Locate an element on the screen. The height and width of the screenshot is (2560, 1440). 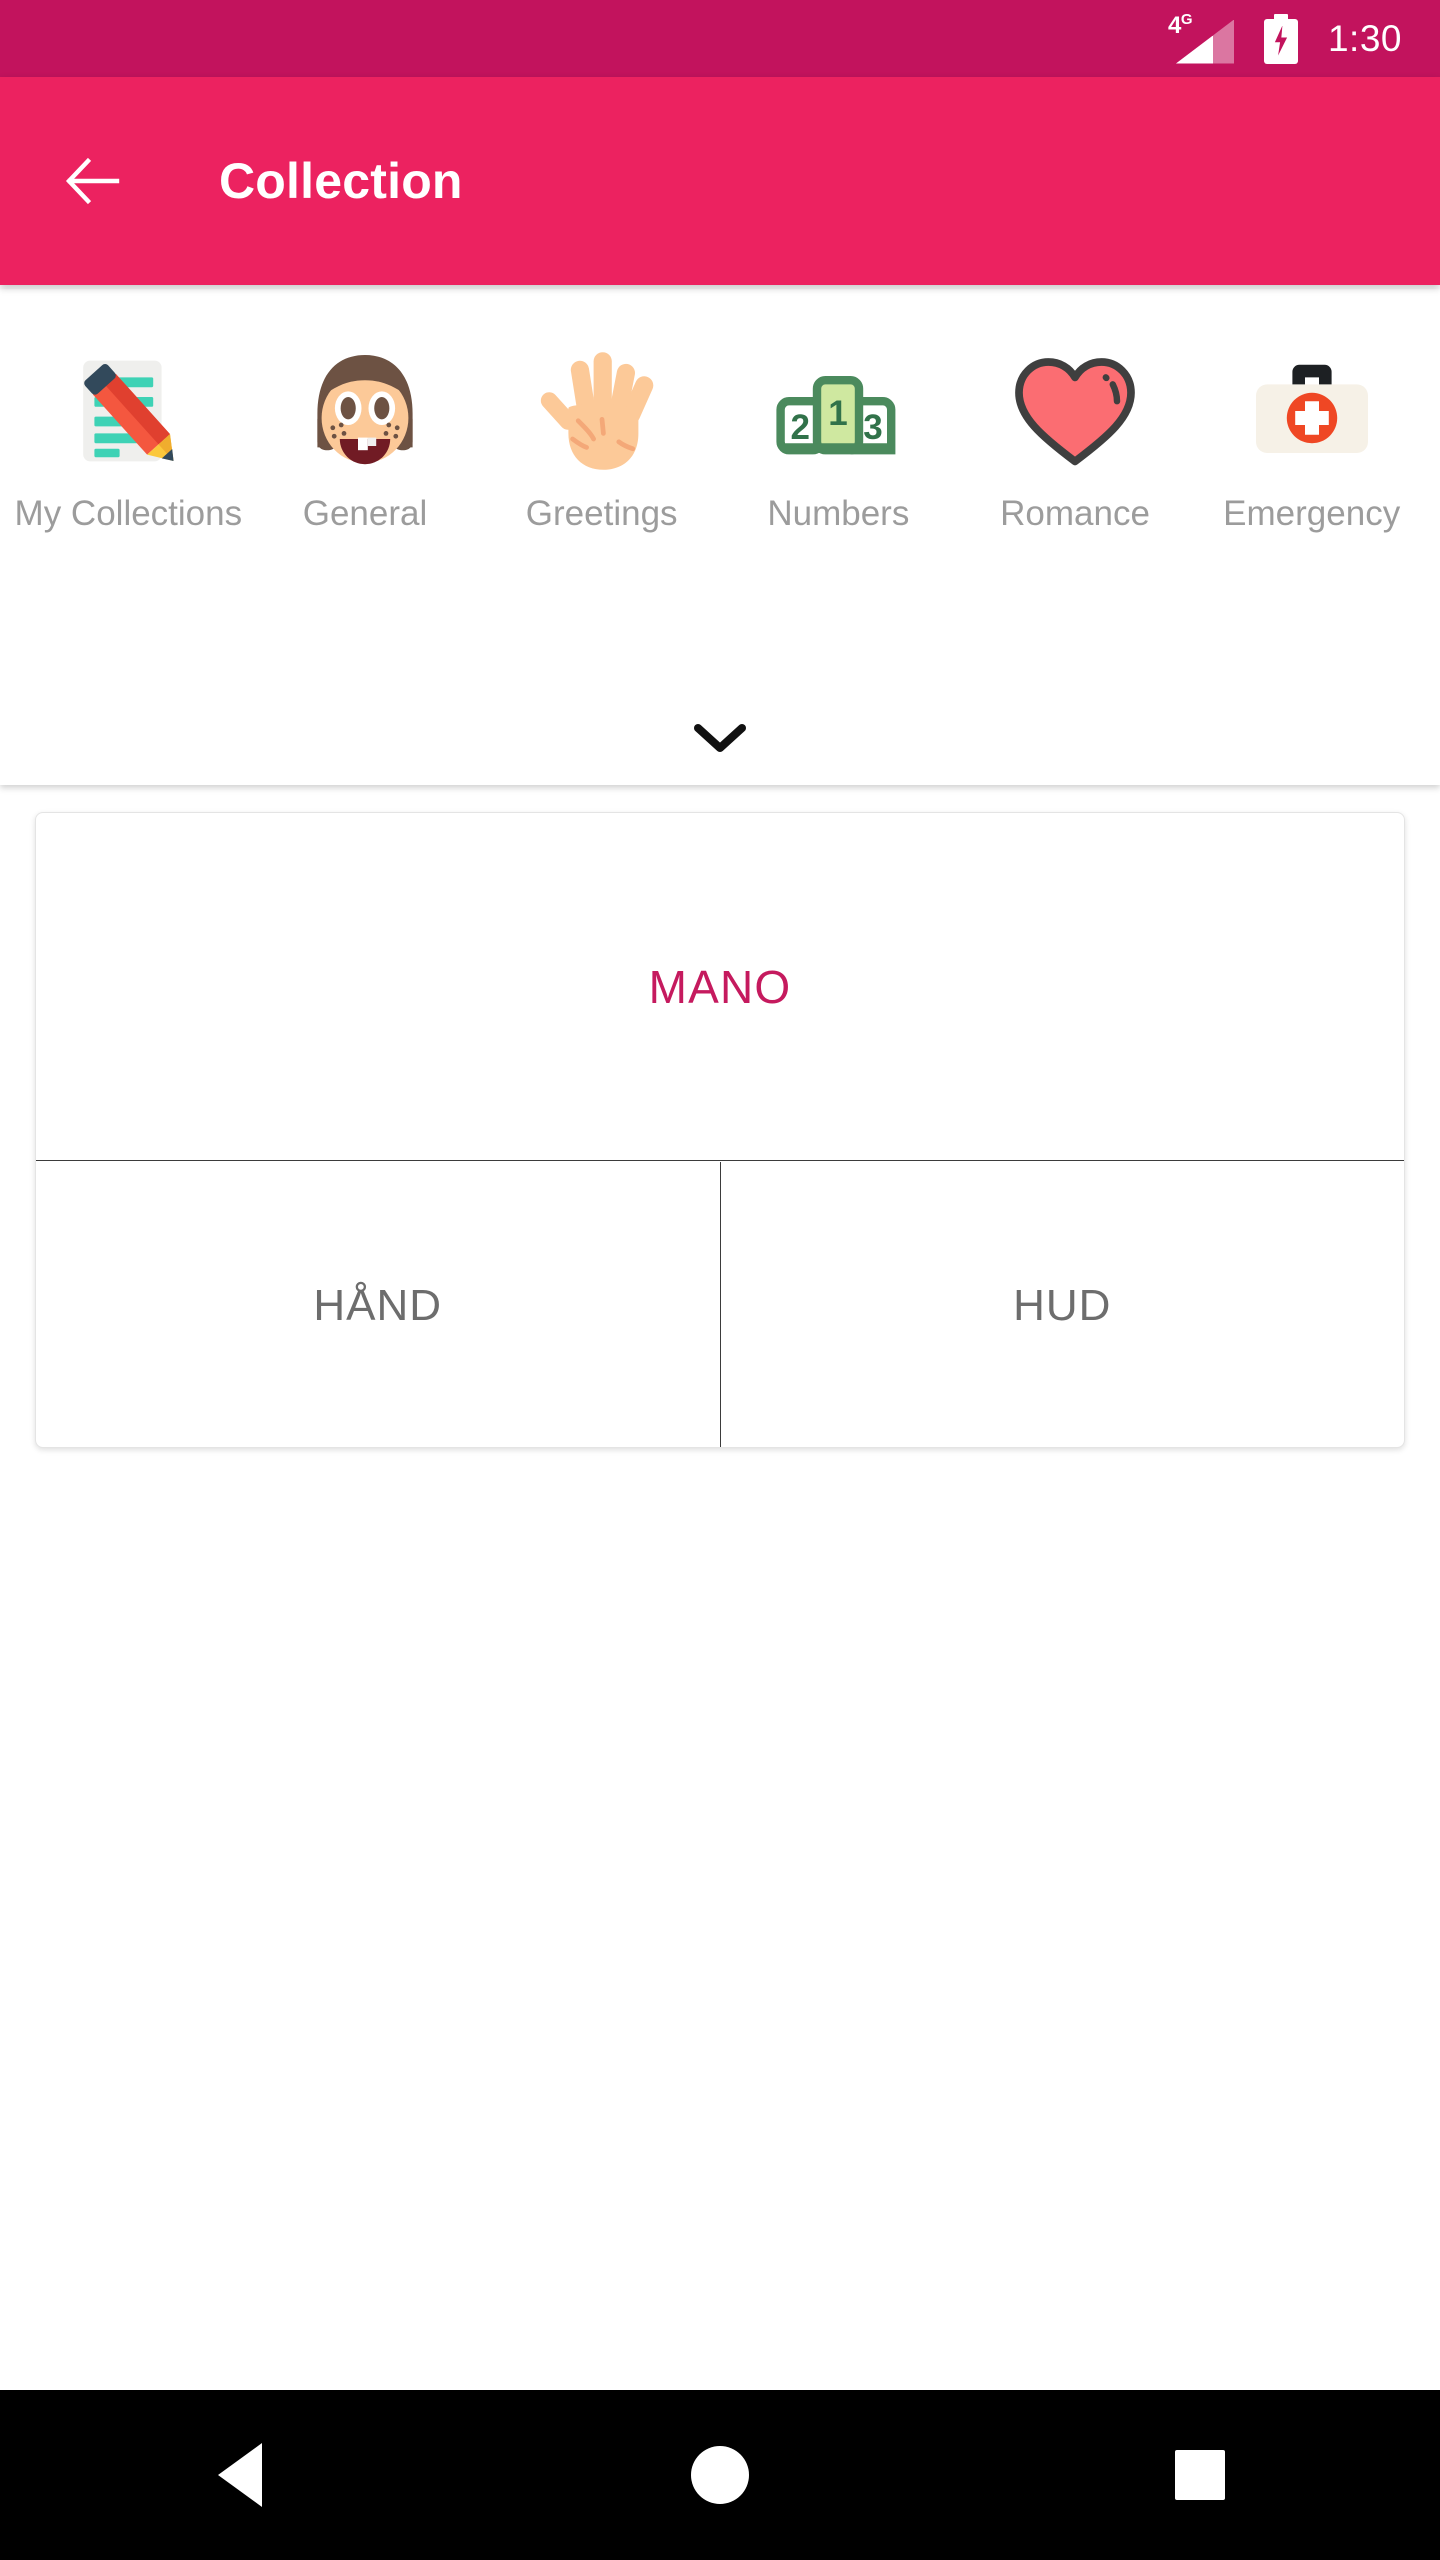
heart-icon is located at coordinates (1075, 412).